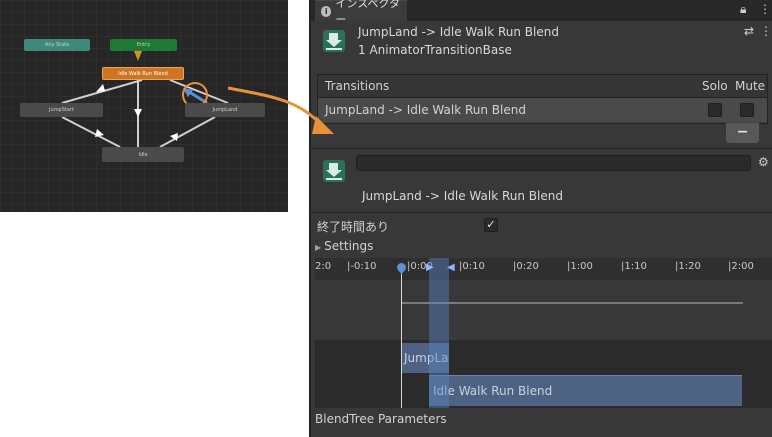  Describe the element at coordinates (765, 9) in the screenshot. I see `menu-kebab-icon: ⋮` at that location.